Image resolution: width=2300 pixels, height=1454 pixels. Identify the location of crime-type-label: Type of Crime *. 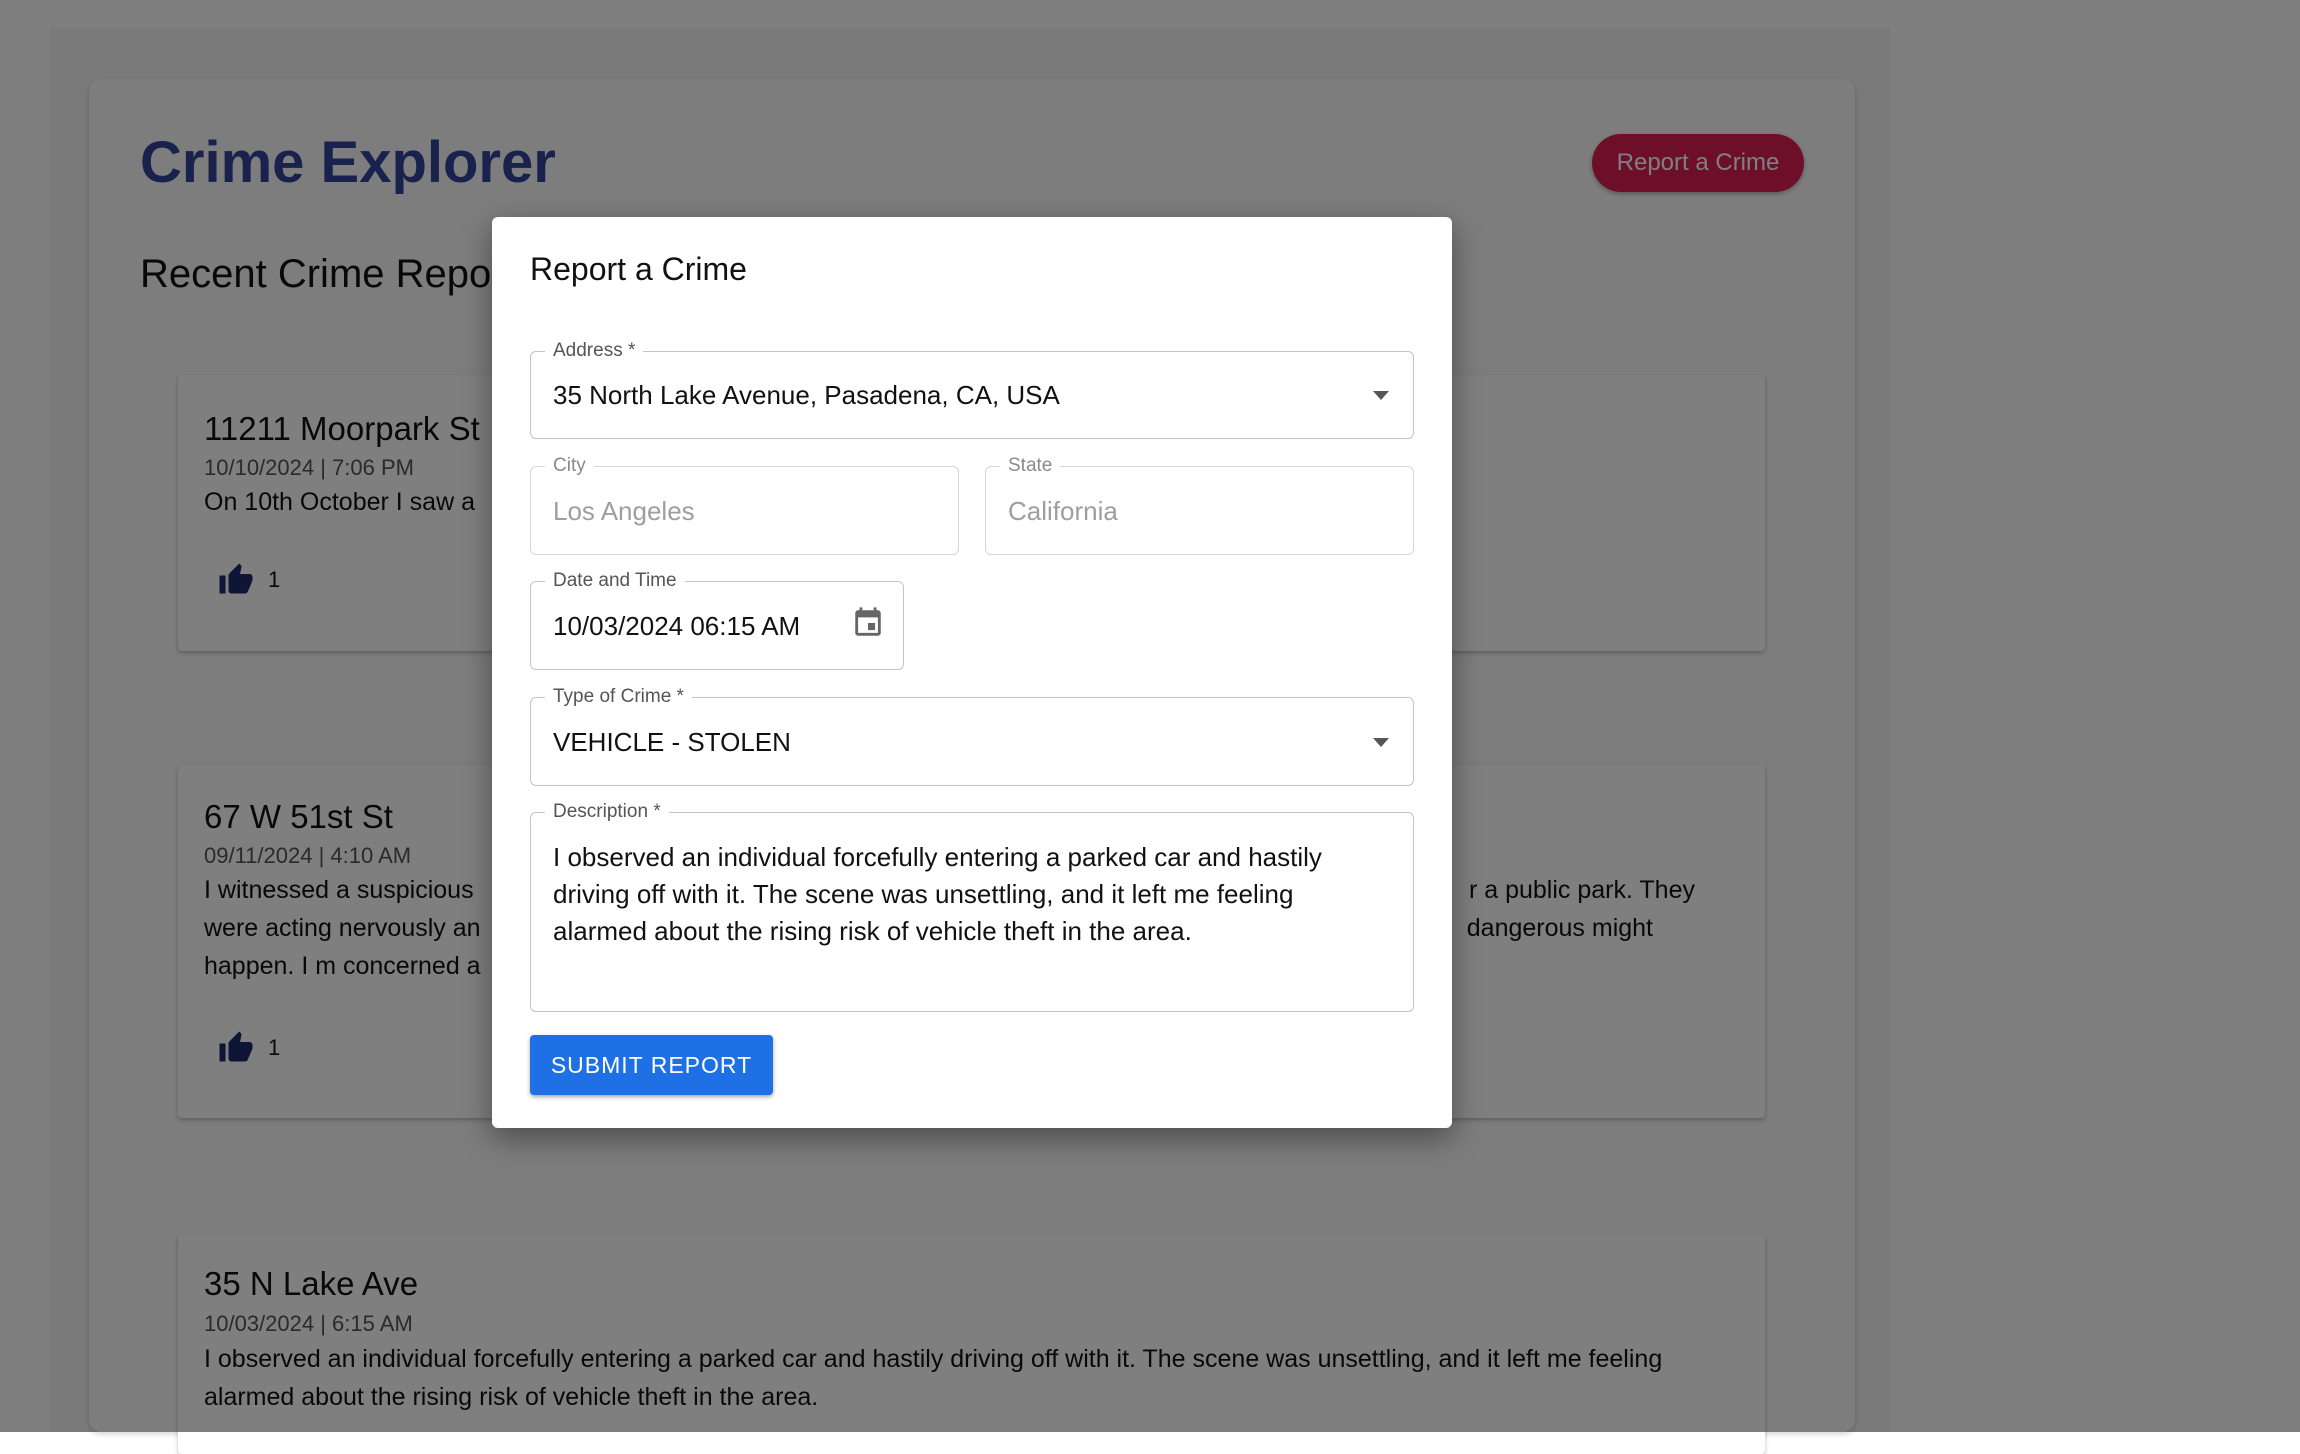
(618, 697).